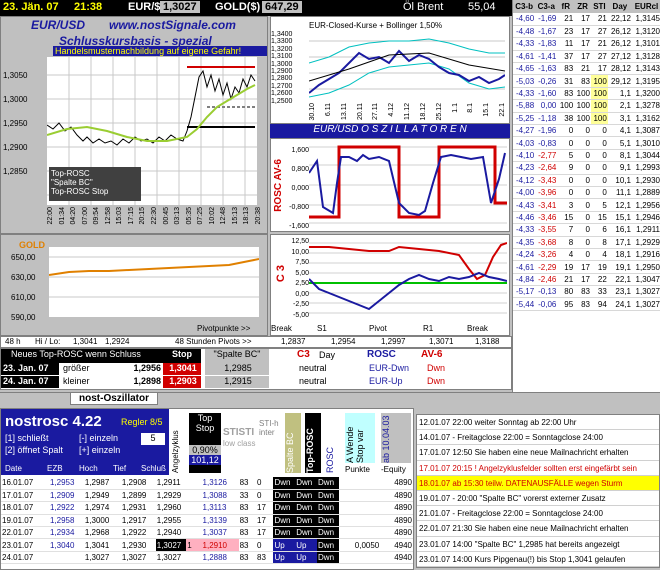 This screenshot has height=570, width=660. I want to click on table-cell: 29,12, so click(619, 81).